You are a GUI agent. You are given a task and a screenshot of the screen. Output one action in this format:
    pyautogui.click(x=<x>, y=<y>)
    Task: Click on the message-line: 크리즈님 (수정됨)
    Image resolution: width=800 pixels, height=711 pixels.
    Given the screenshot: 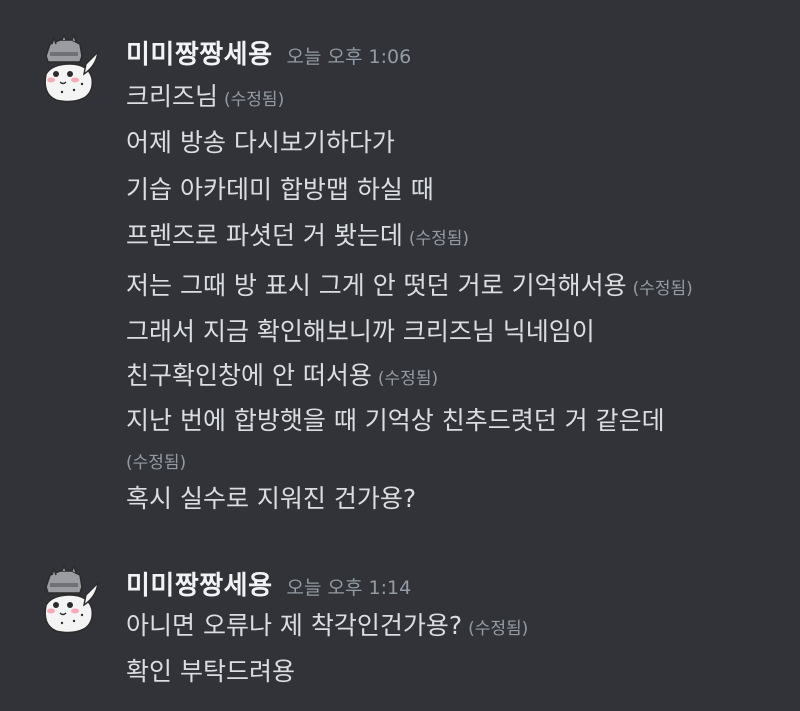 What is the action you would take?
    pyautogui.click(x=205, y=98)
    